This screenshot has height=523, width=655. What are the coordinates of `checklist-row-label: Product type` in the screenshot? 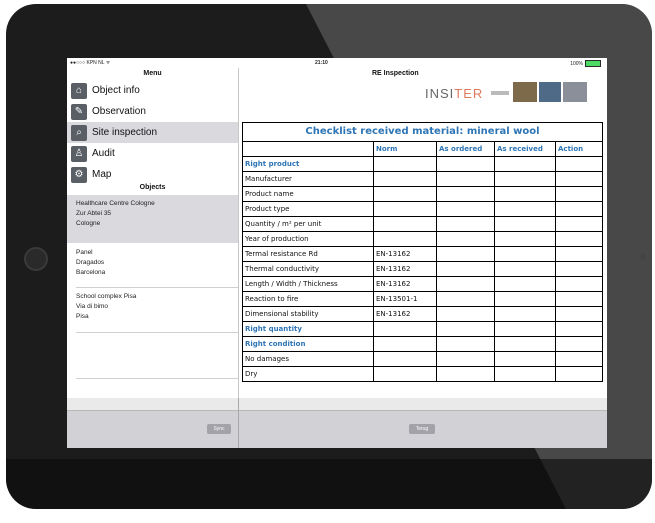 It's located at (308, 209).